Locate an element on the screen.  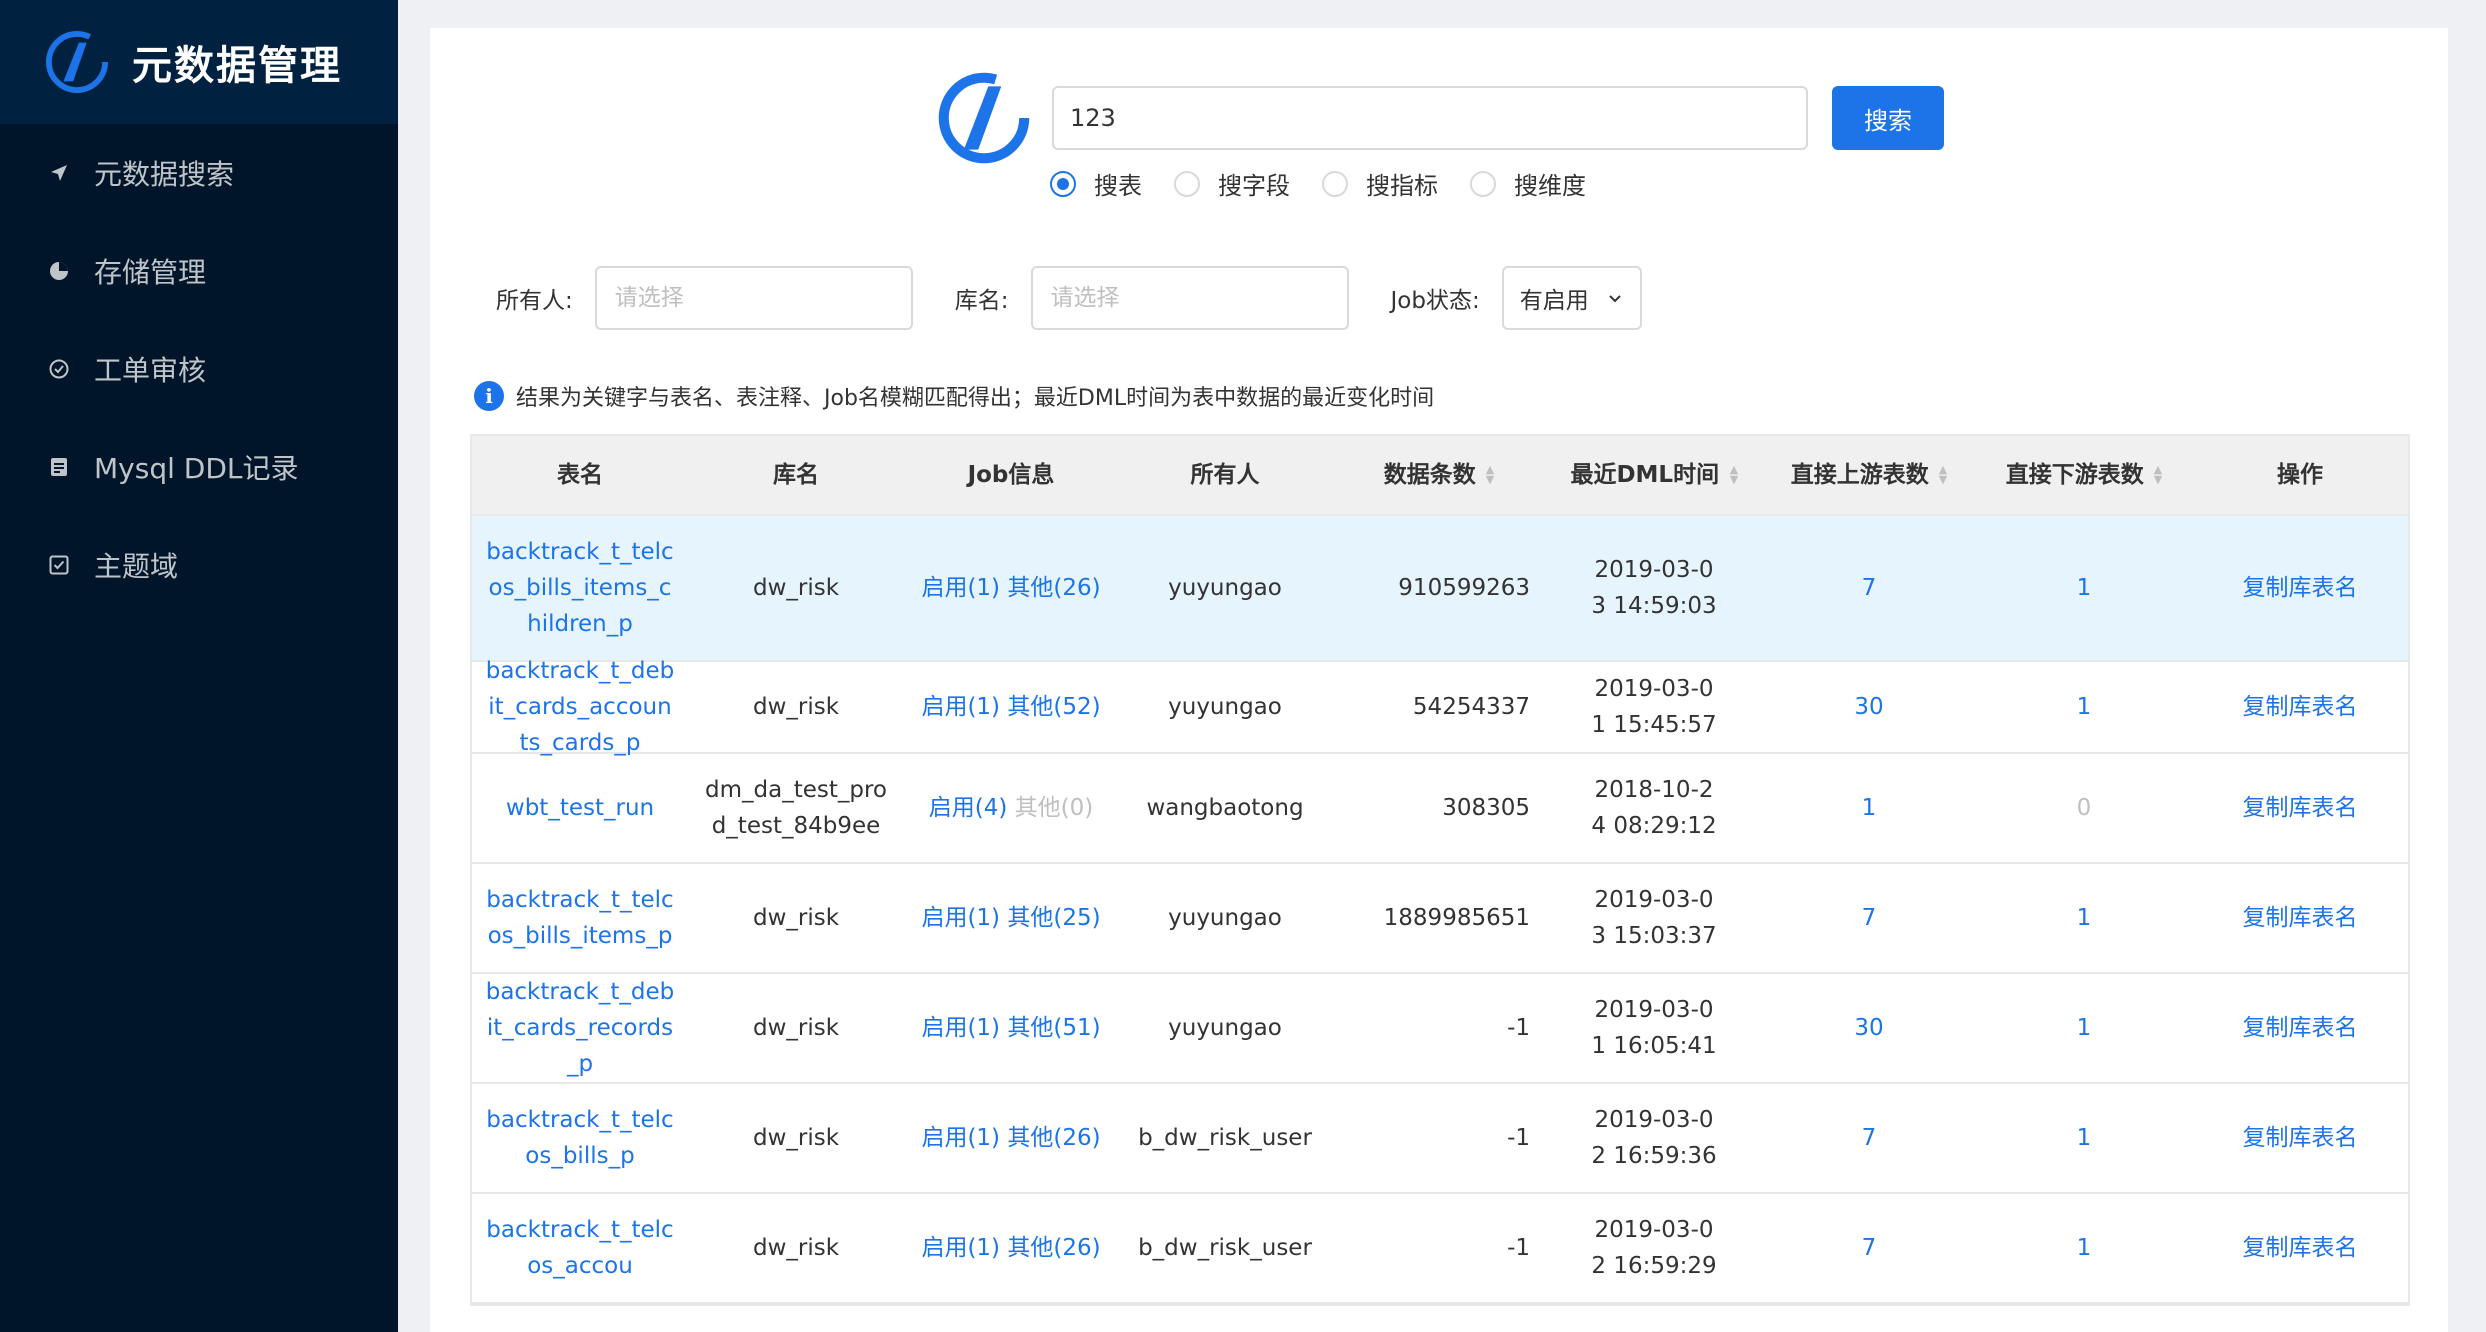
cell-upstream: 1 is located at coordinates (1869, 808).